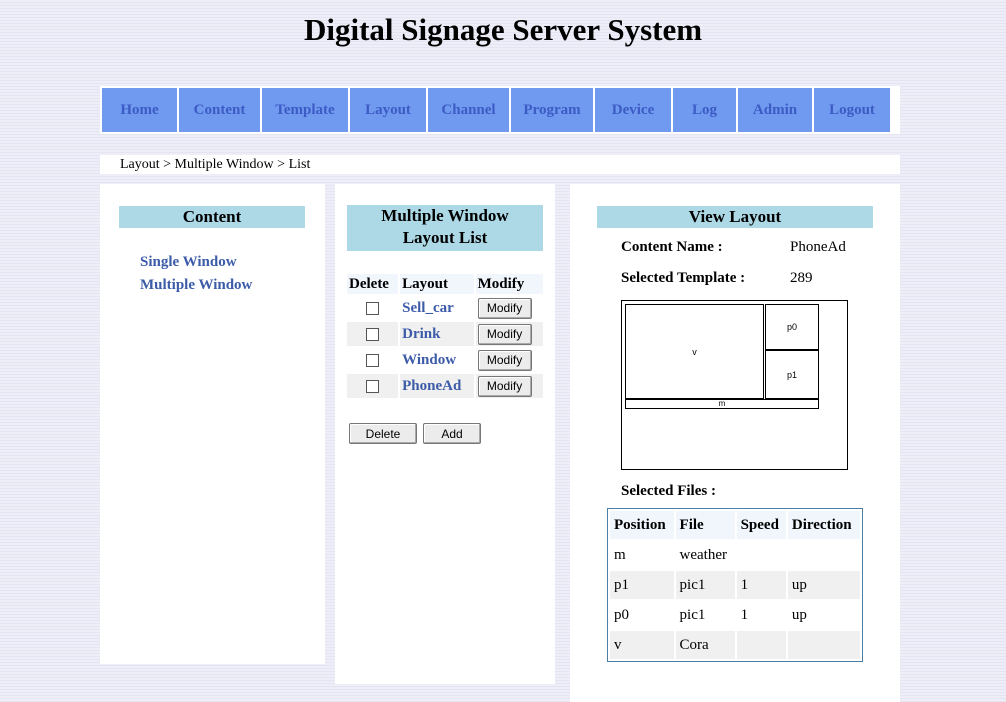 The image size is (1006, 702). Describe the element at coordinates (383, 433) in the screenshot. I see `delete-button: Delete` at that location.